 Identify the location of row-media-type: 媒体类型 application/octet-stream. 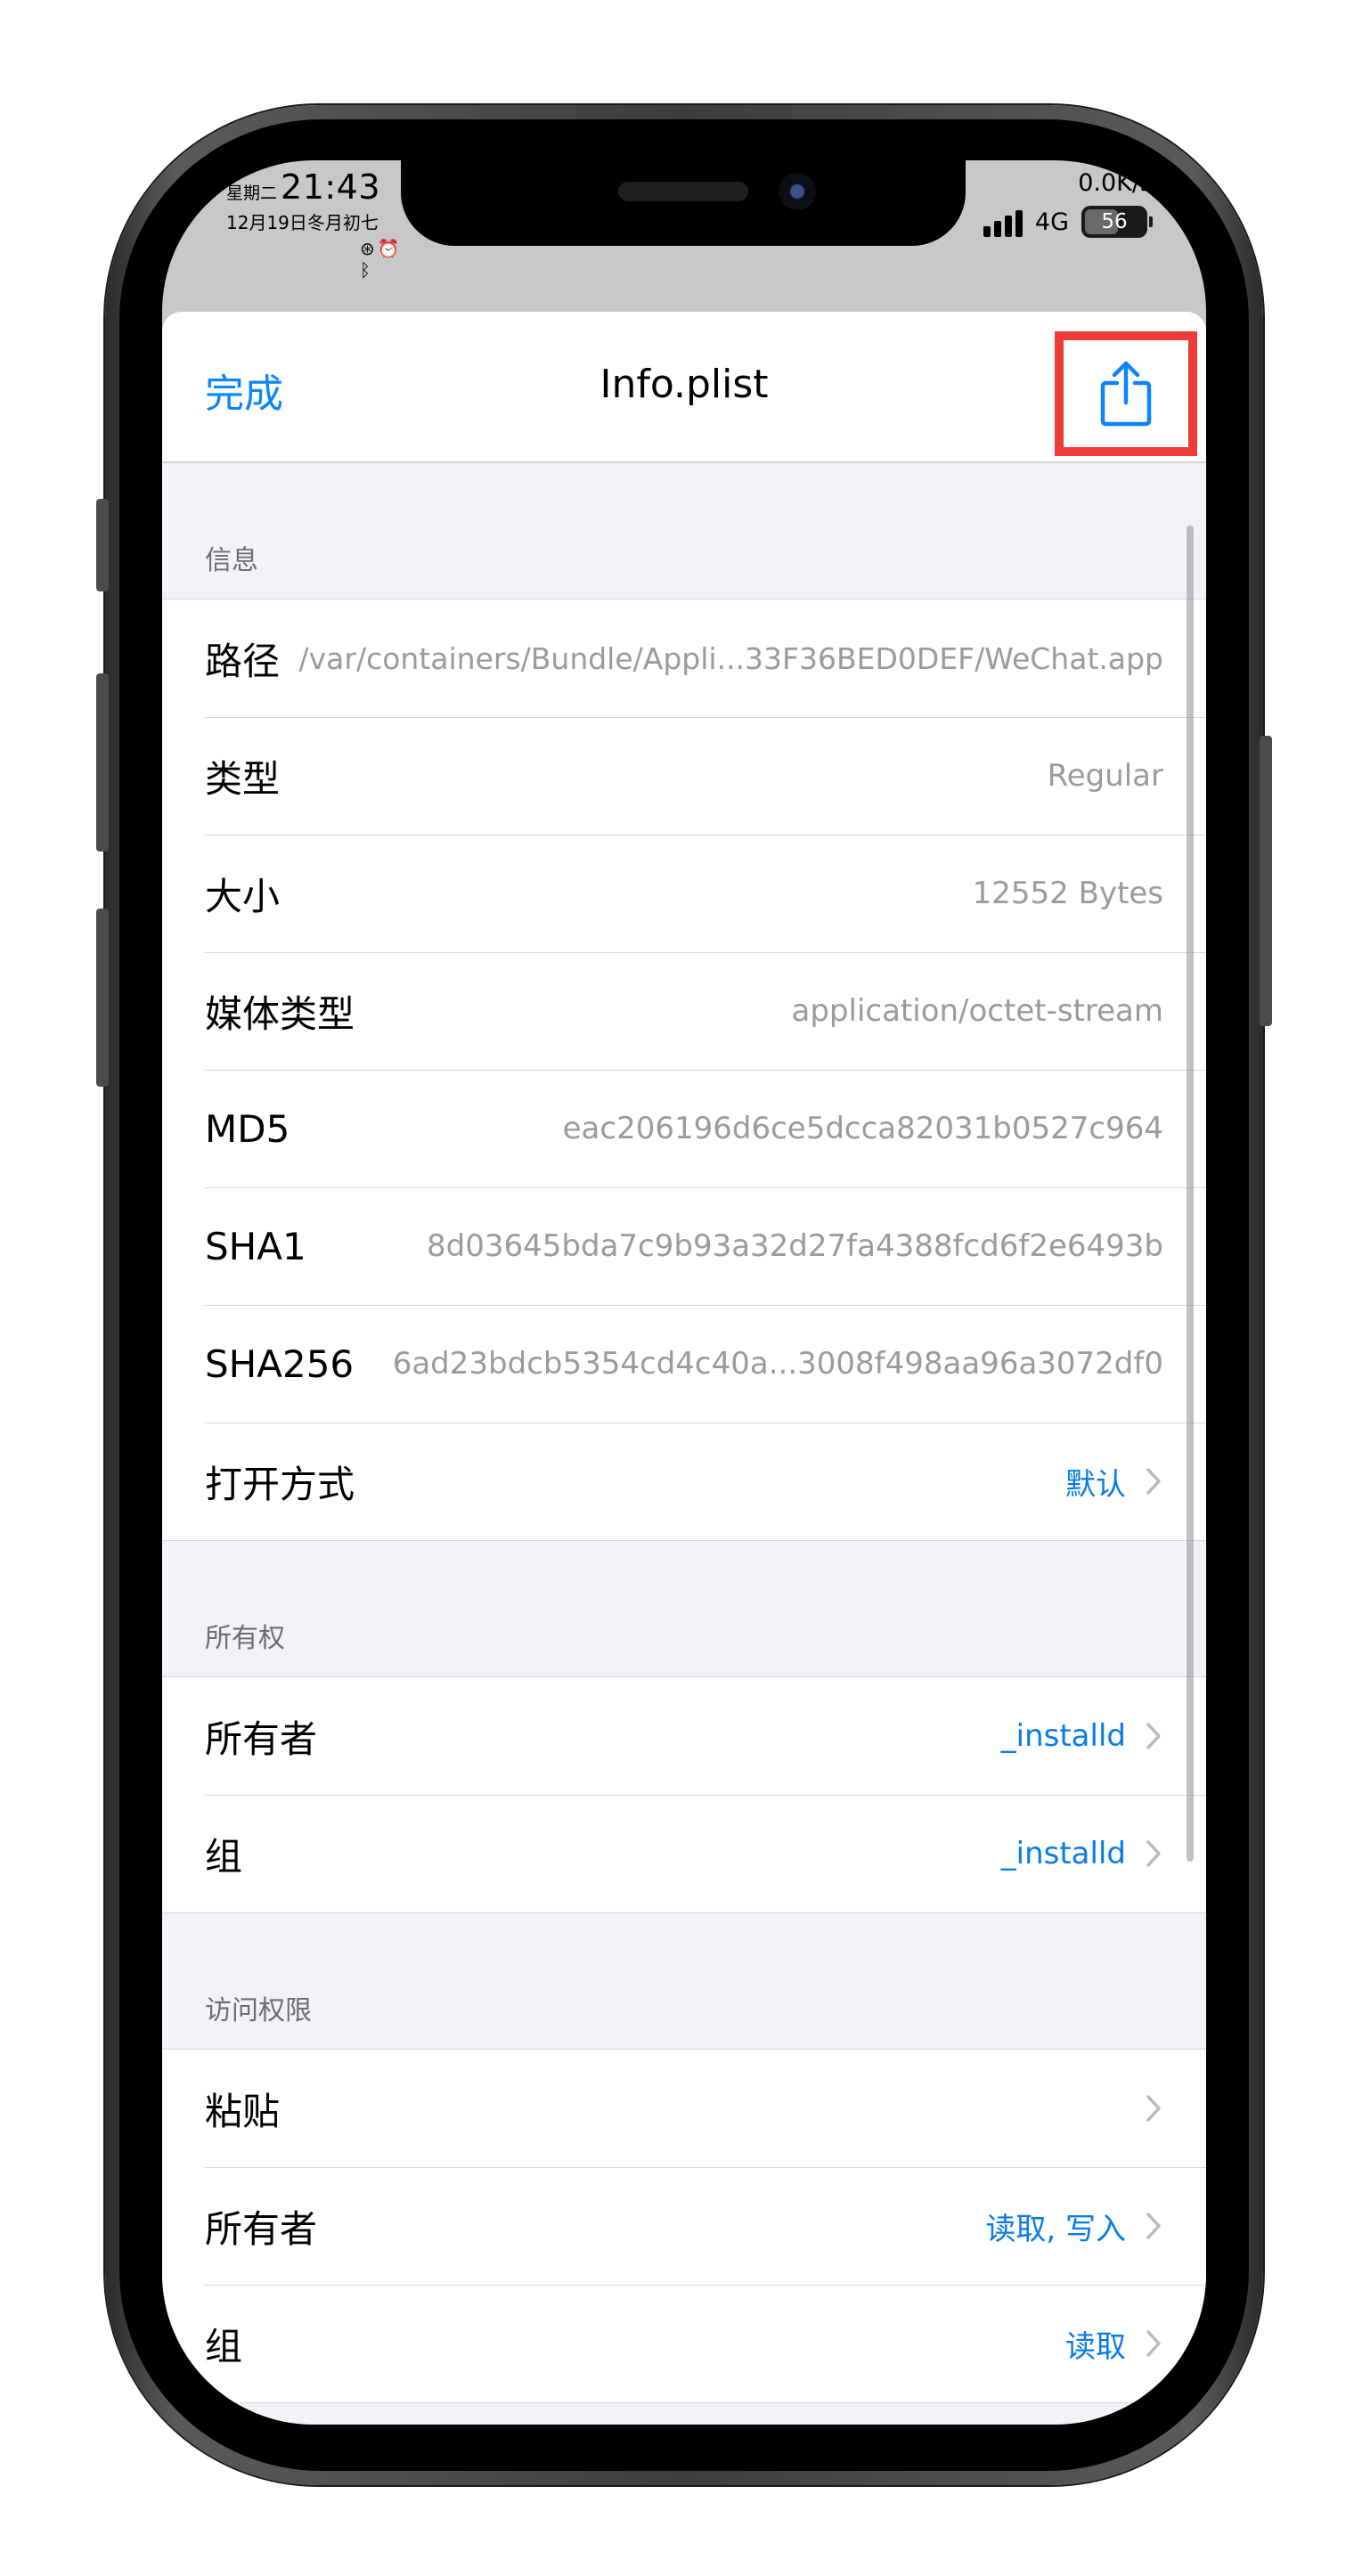
(684, 1011).